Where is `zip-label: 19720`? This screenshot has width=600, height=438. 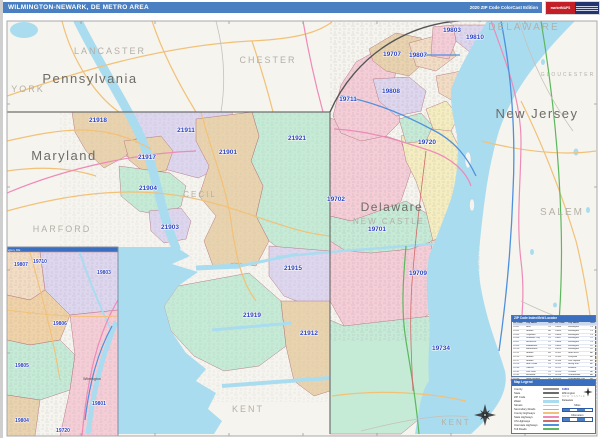 zip-label: 19720 is located at coordinates (427, 142).